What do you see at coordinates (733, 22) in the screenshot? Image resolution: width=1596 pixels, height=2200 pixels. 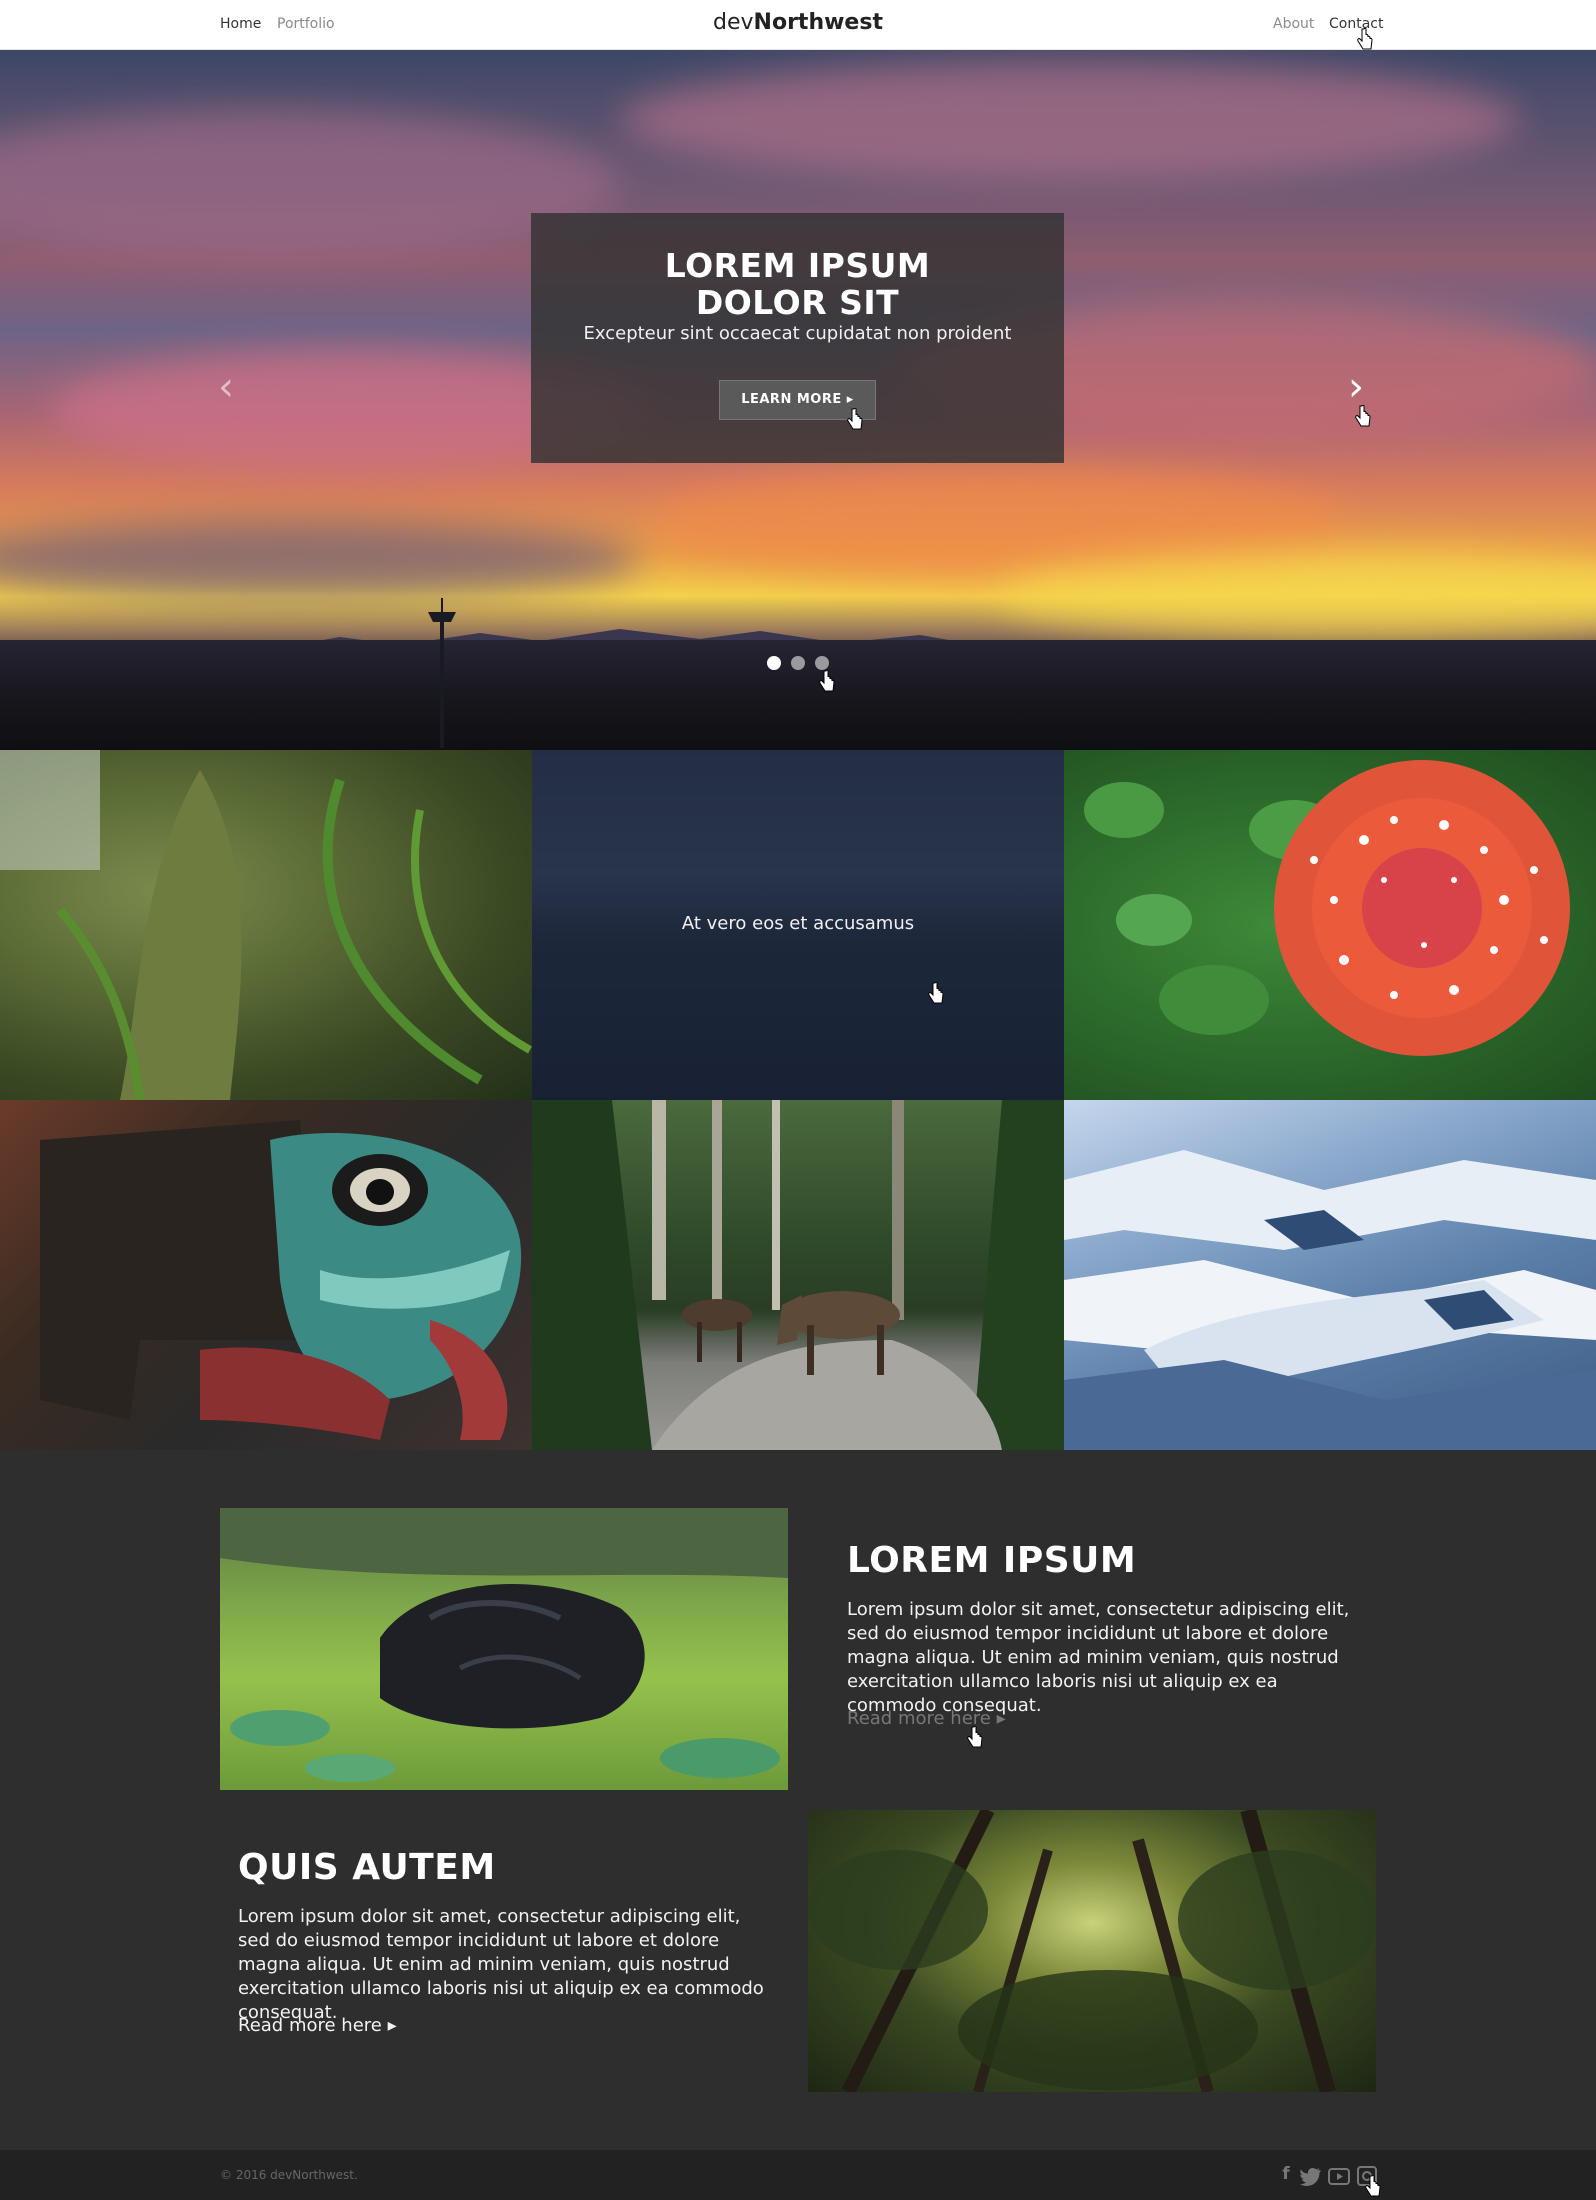 I see `logo-light-text: dev` at bounding box center [733, 22].